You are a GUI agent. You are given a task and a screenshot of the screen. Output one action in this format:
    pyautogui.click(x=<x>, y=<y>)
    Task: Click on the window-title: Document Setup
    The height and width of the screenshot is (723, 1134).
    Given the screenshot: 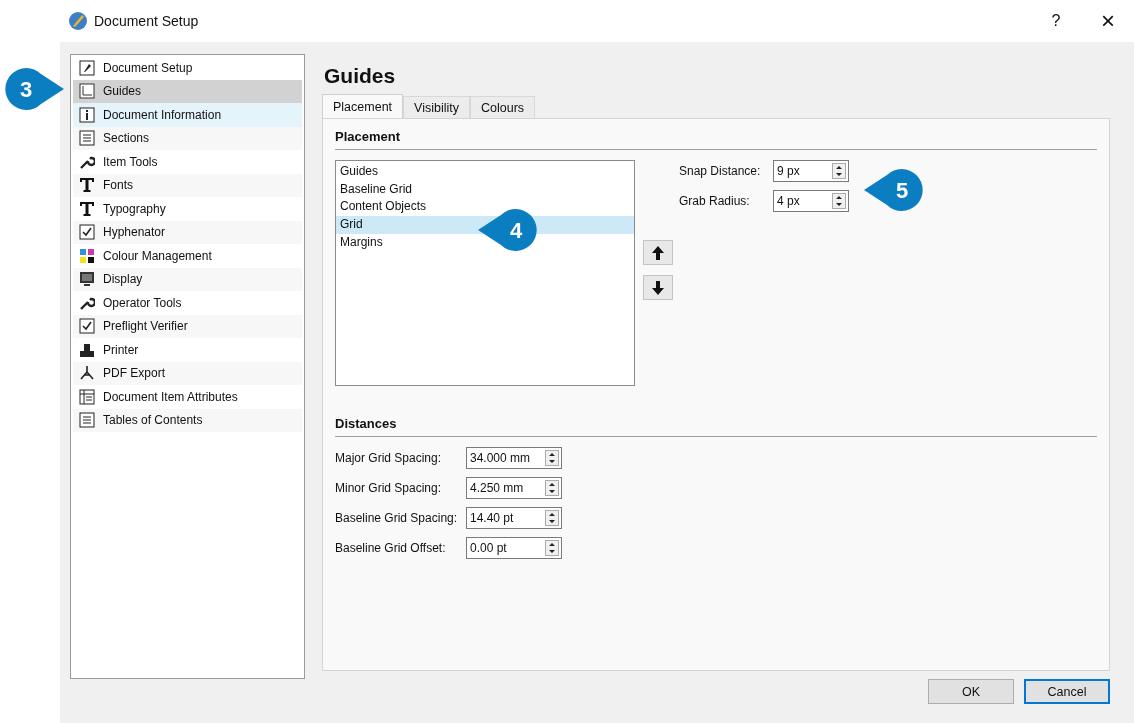 What is the action you would take?
    pyautogui.click(x=146, y=21)
    